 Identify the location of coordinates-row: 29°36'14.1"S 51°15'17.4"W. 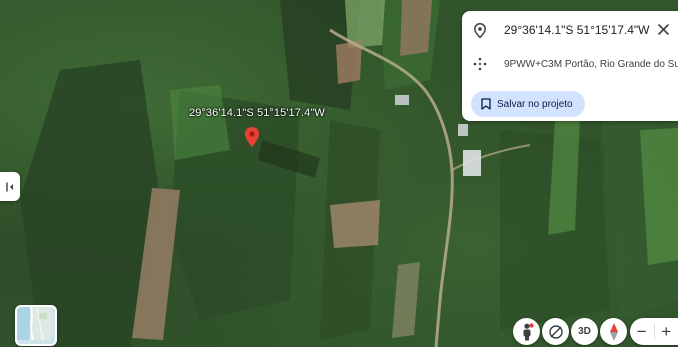
(560, 30).